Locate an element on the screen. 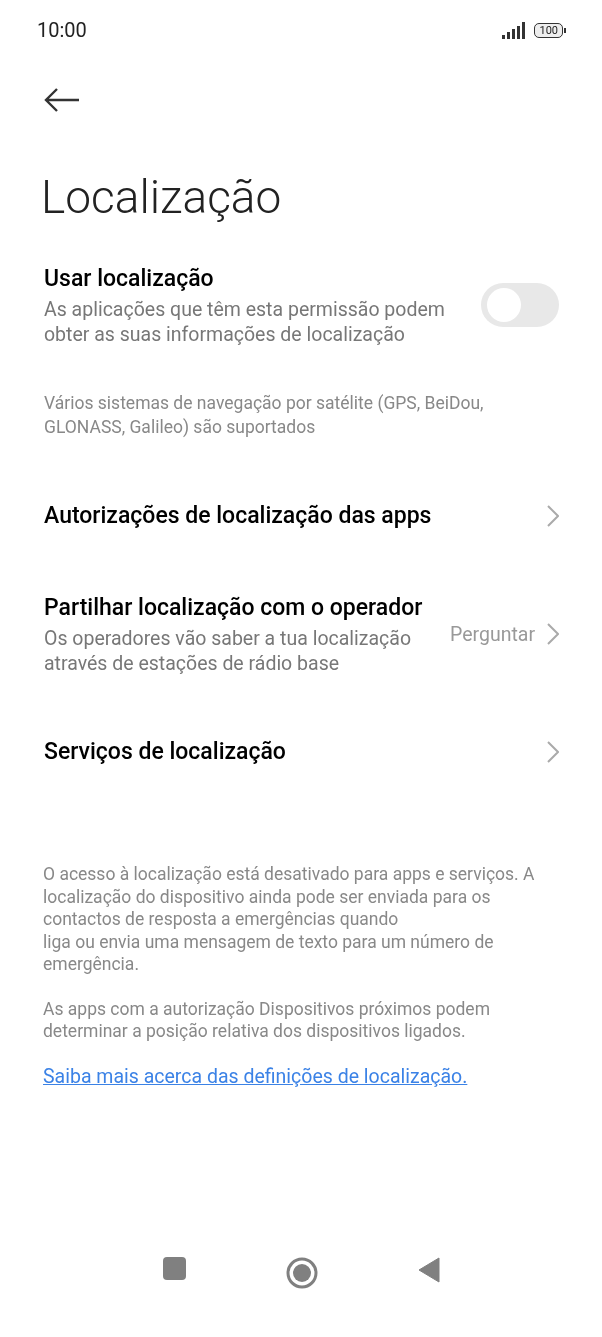  page-title: Localização is located at coordinates (162, 197).